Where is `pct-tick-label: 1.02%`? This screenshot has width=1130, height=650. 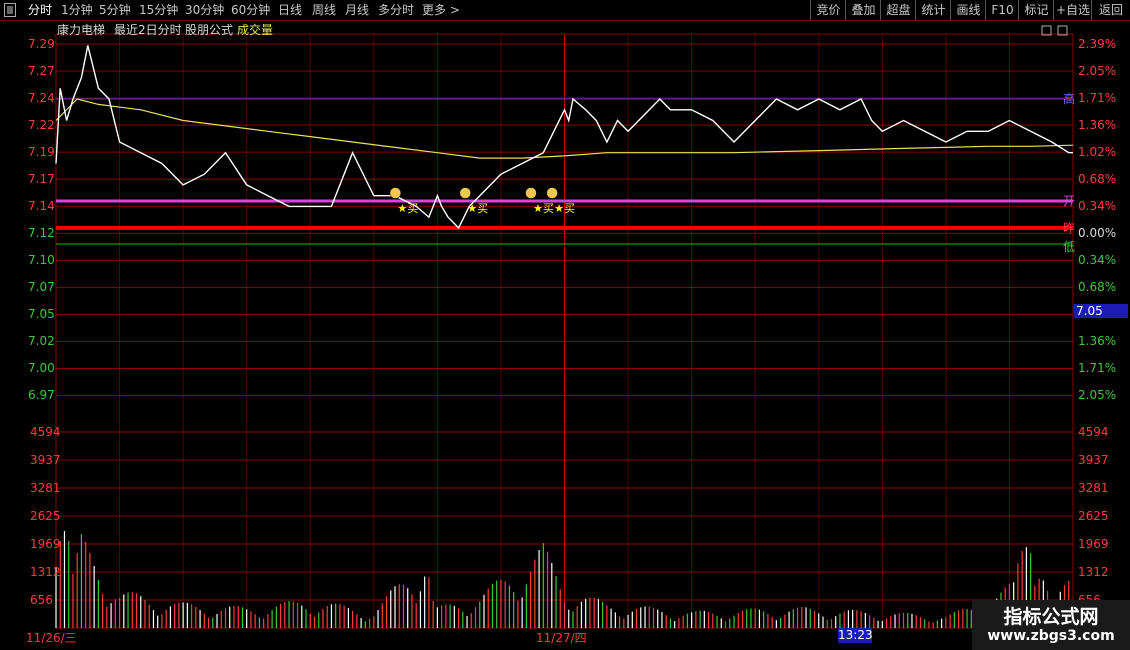 pct-tick-label: 1.02% is located at coordinates (1097, 152).